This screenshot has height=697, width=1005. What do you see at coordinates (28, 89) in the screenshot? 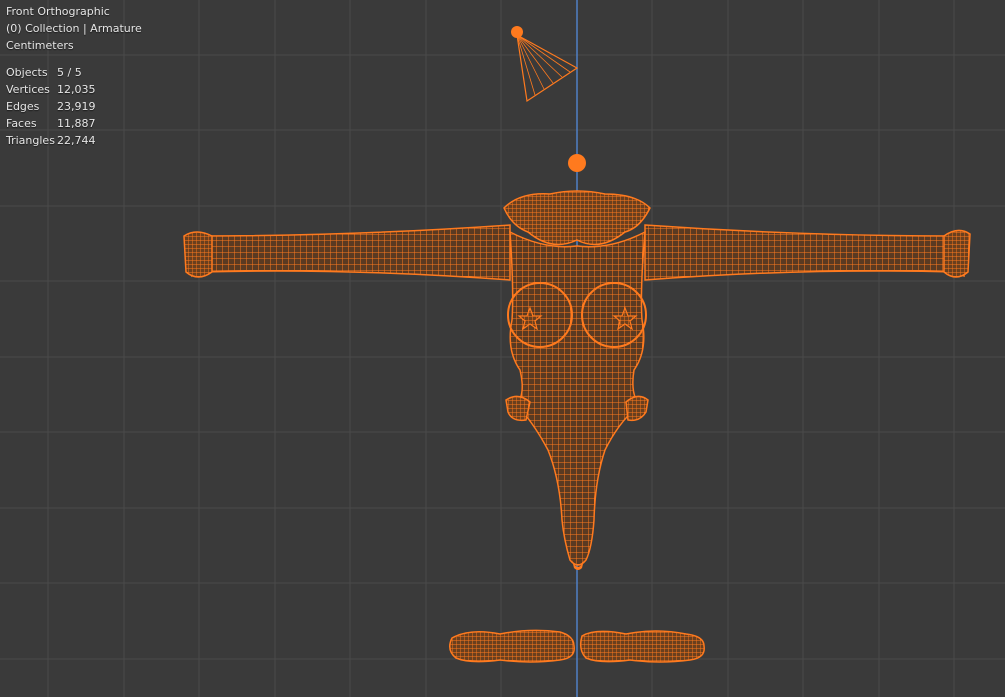
I see `stat-label: Vertices` at bounding box center [28, 89].